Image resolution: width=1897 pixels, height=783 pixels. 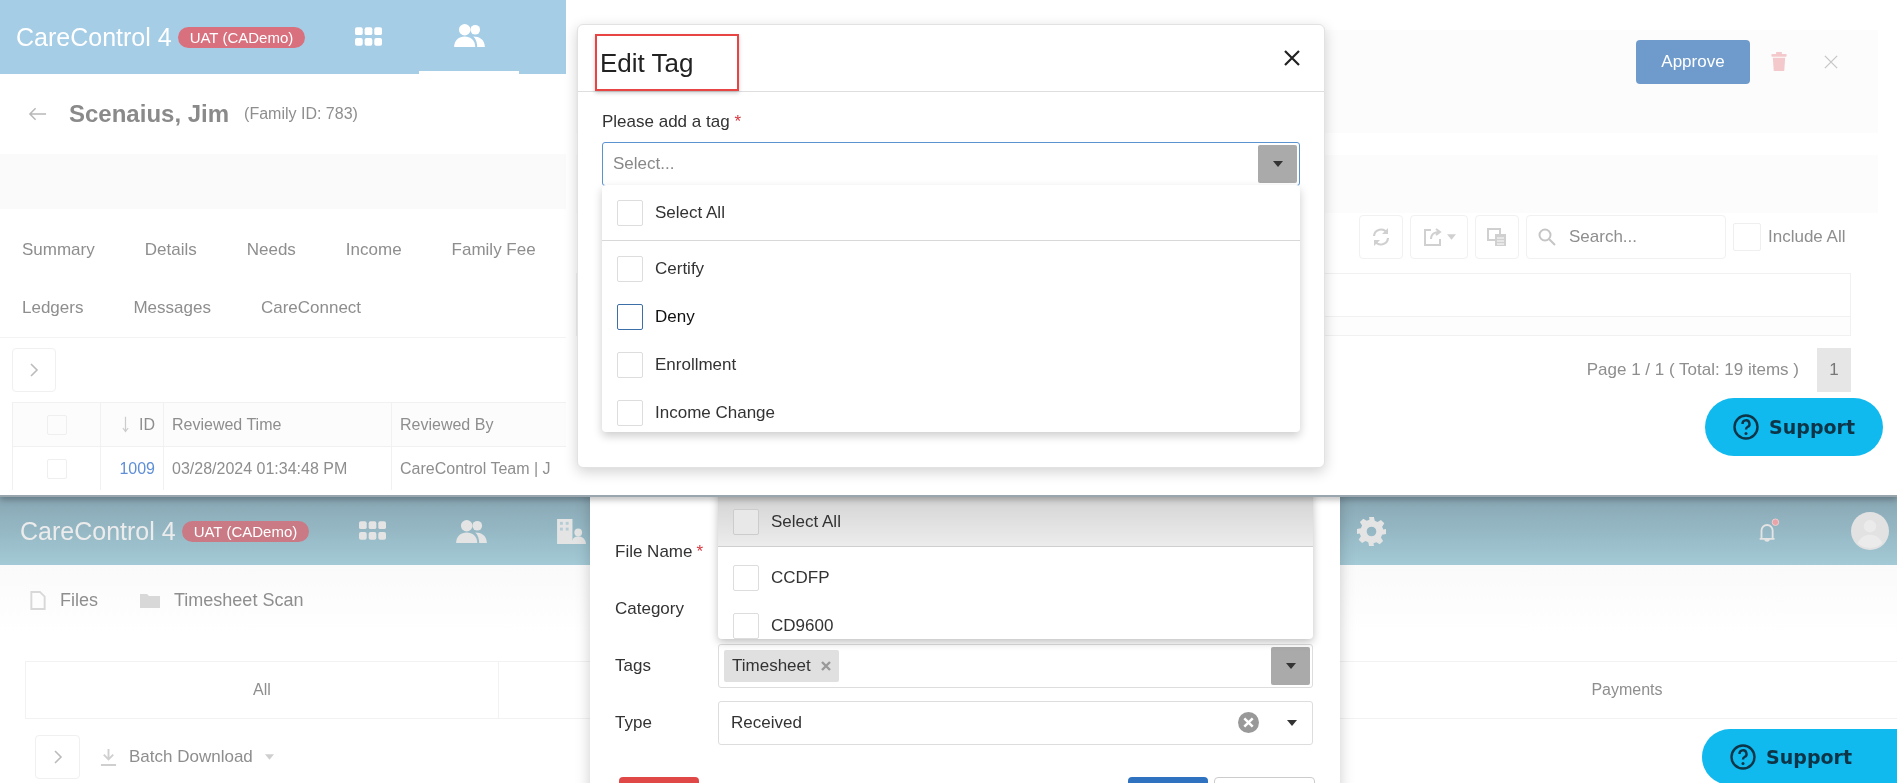 I want to click on field-label: Category, so click(x=649, y=608).